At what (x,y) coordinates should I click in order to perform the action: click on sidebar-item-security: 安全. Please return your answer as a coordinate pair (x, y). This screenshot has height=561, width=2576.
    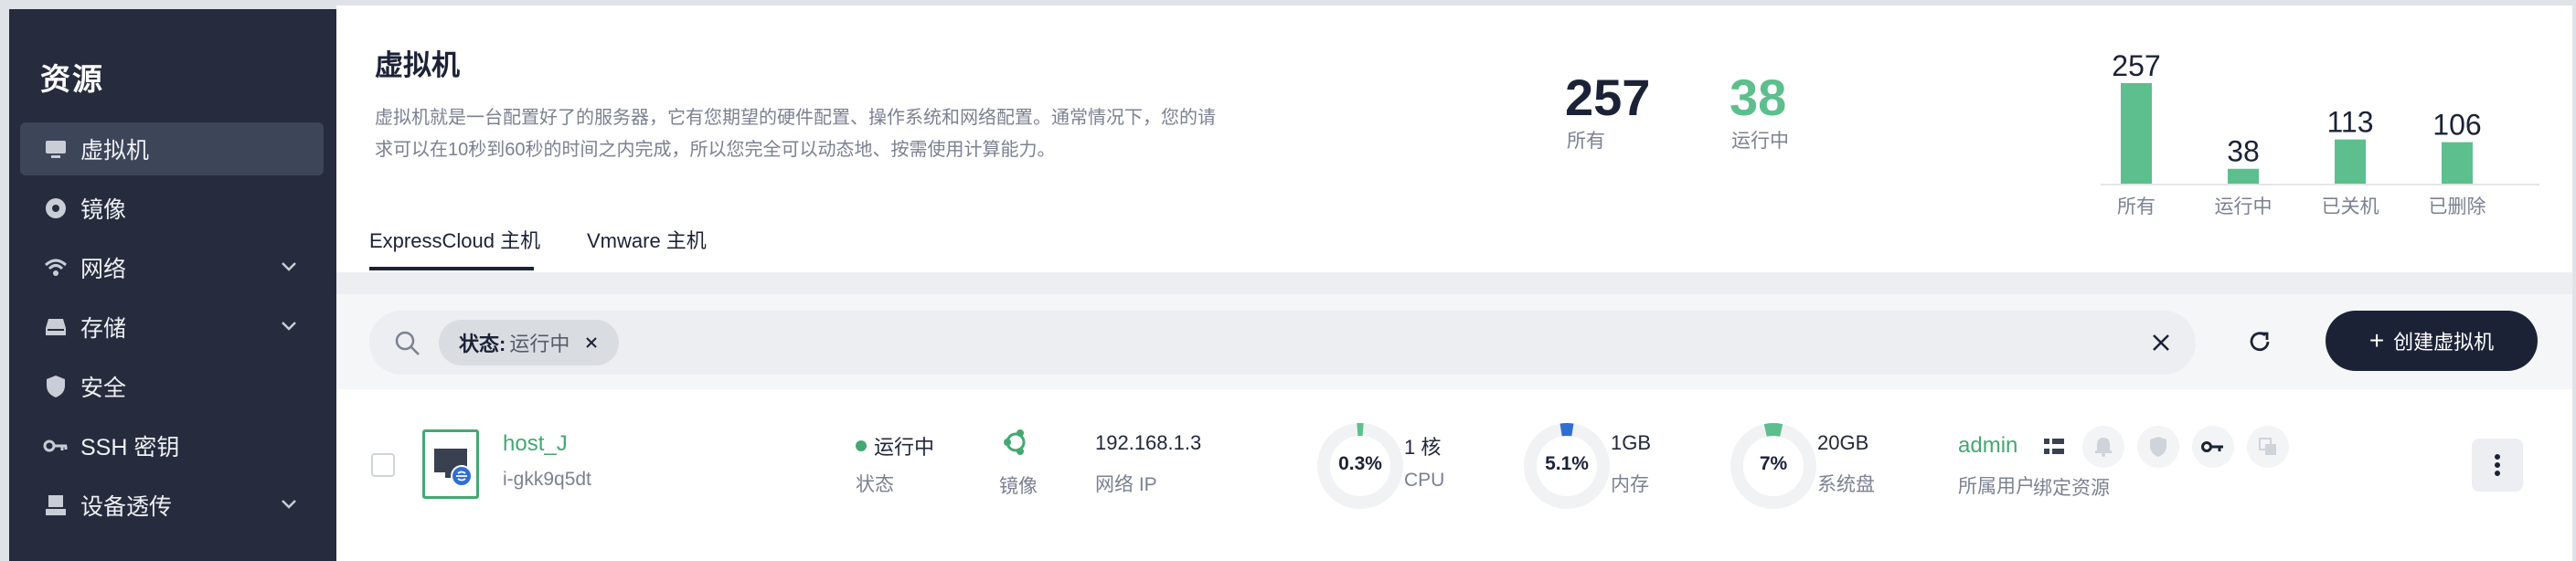
    Looking at the image, I should click on (172, 386).